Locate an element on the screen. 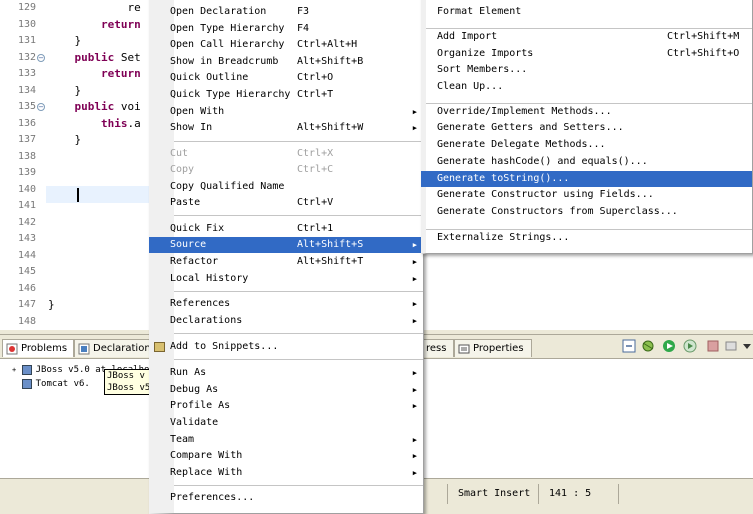 The width and height of the screenshot is (753, 514). menu-item-label: Open Type Hierarchy is located at coordinates (227, 28).